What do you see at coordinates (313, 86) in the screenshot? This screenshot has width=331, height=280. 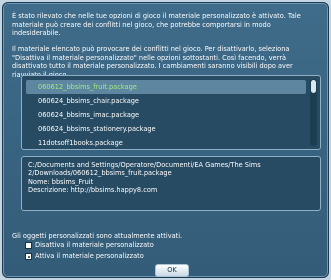 I see `scroll-thumb` at bounding box center [313, 86].